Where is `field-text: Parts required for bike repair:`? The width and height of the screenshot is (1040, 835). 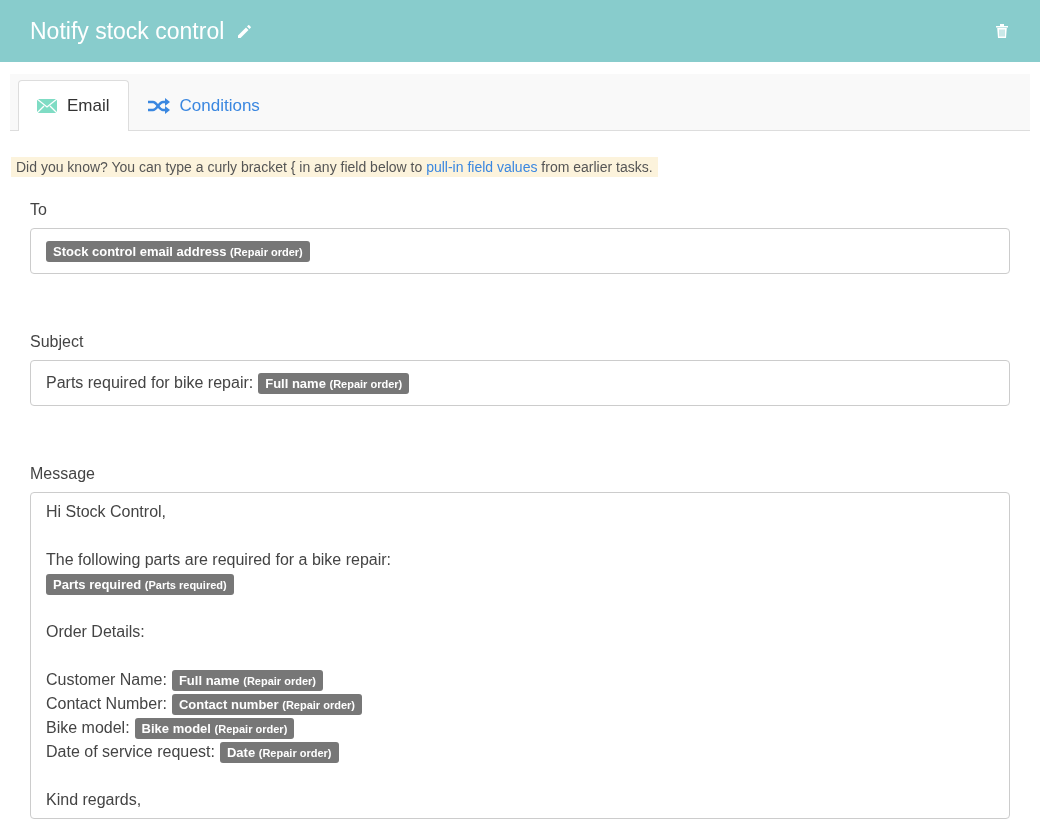
field-text: Parts required for bike repair: is located at coordinates (150, 383).